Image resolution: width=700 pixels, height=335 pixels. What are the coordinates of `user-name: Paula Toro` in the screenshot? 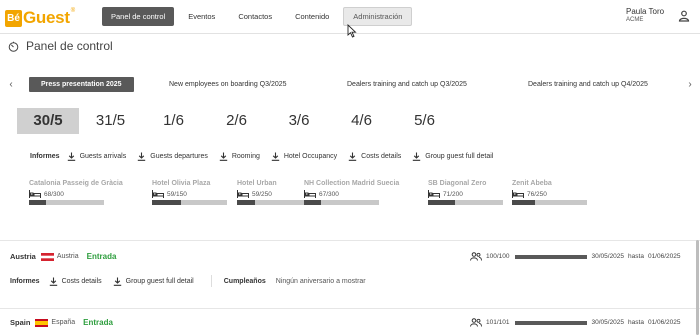 It's located at (645, 11).